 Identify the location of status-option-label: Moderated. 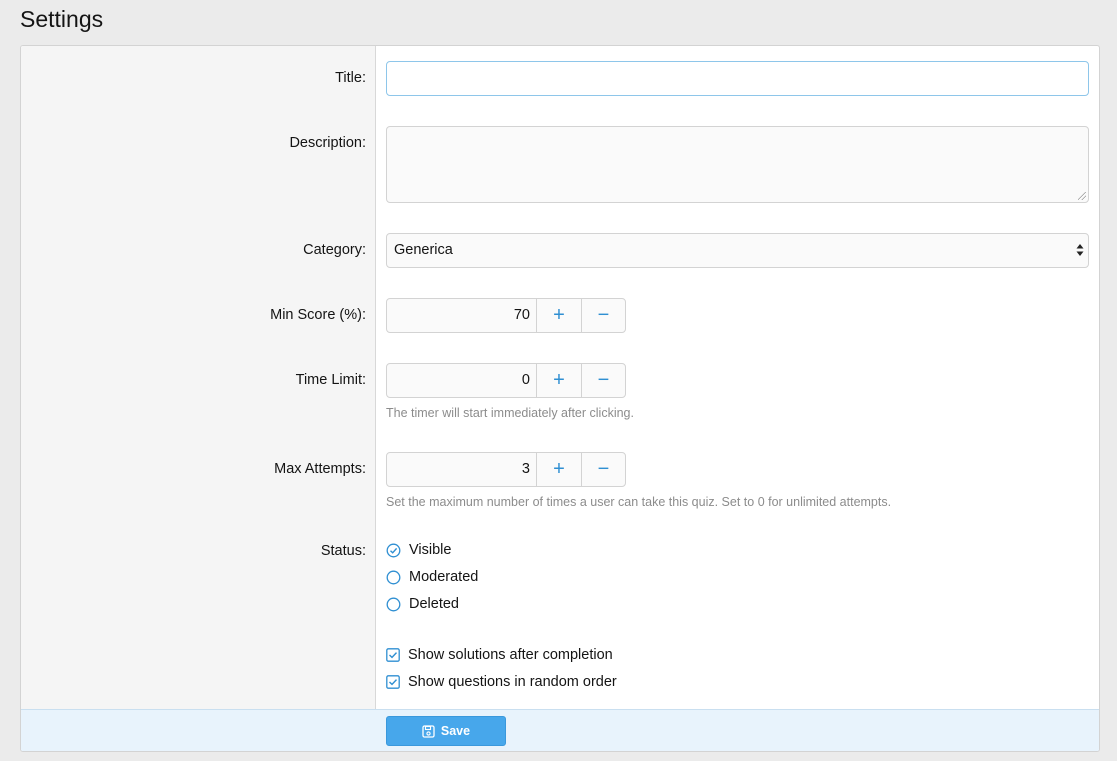
(444, 577).